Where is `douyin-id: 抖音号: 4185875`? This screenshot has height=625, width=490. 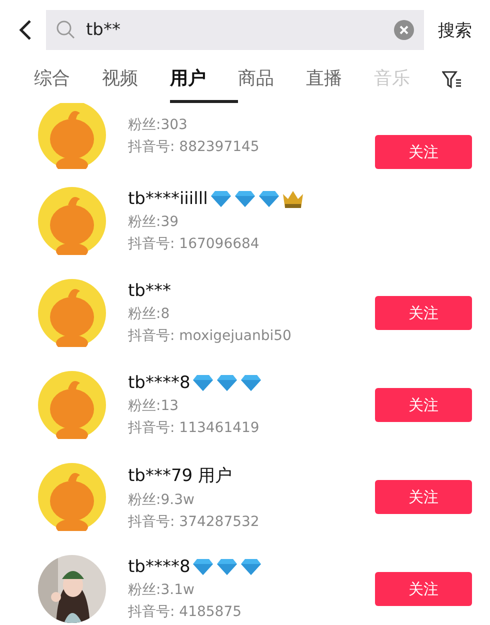 douyin-id: 抖音号: 4185875 is located at coordinates (185, 612).